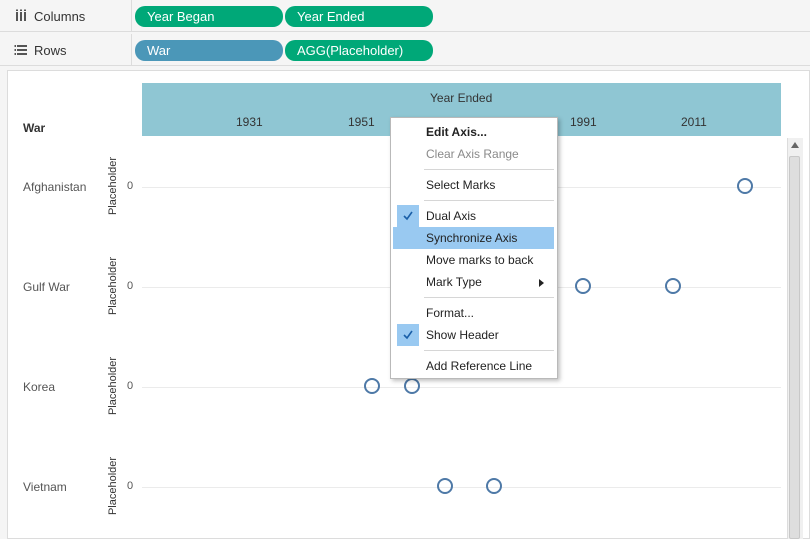 The width and height of the screenshot is (810, 539). What do you see at coordinates (795, 145) in the screenshot?
I see `scroll-up-arrow-icon` at bounding box center [795, 145].